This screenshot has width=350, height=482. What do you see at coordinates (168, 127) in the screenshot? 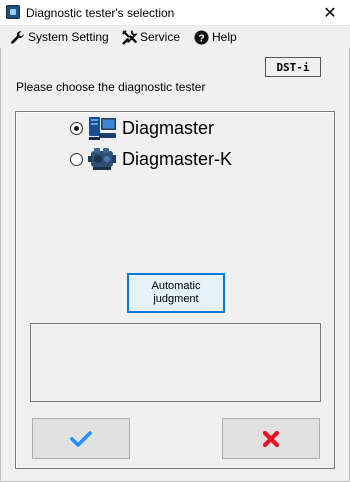
I see `option-label: Diagmaster` at bounding box center [168, 127].